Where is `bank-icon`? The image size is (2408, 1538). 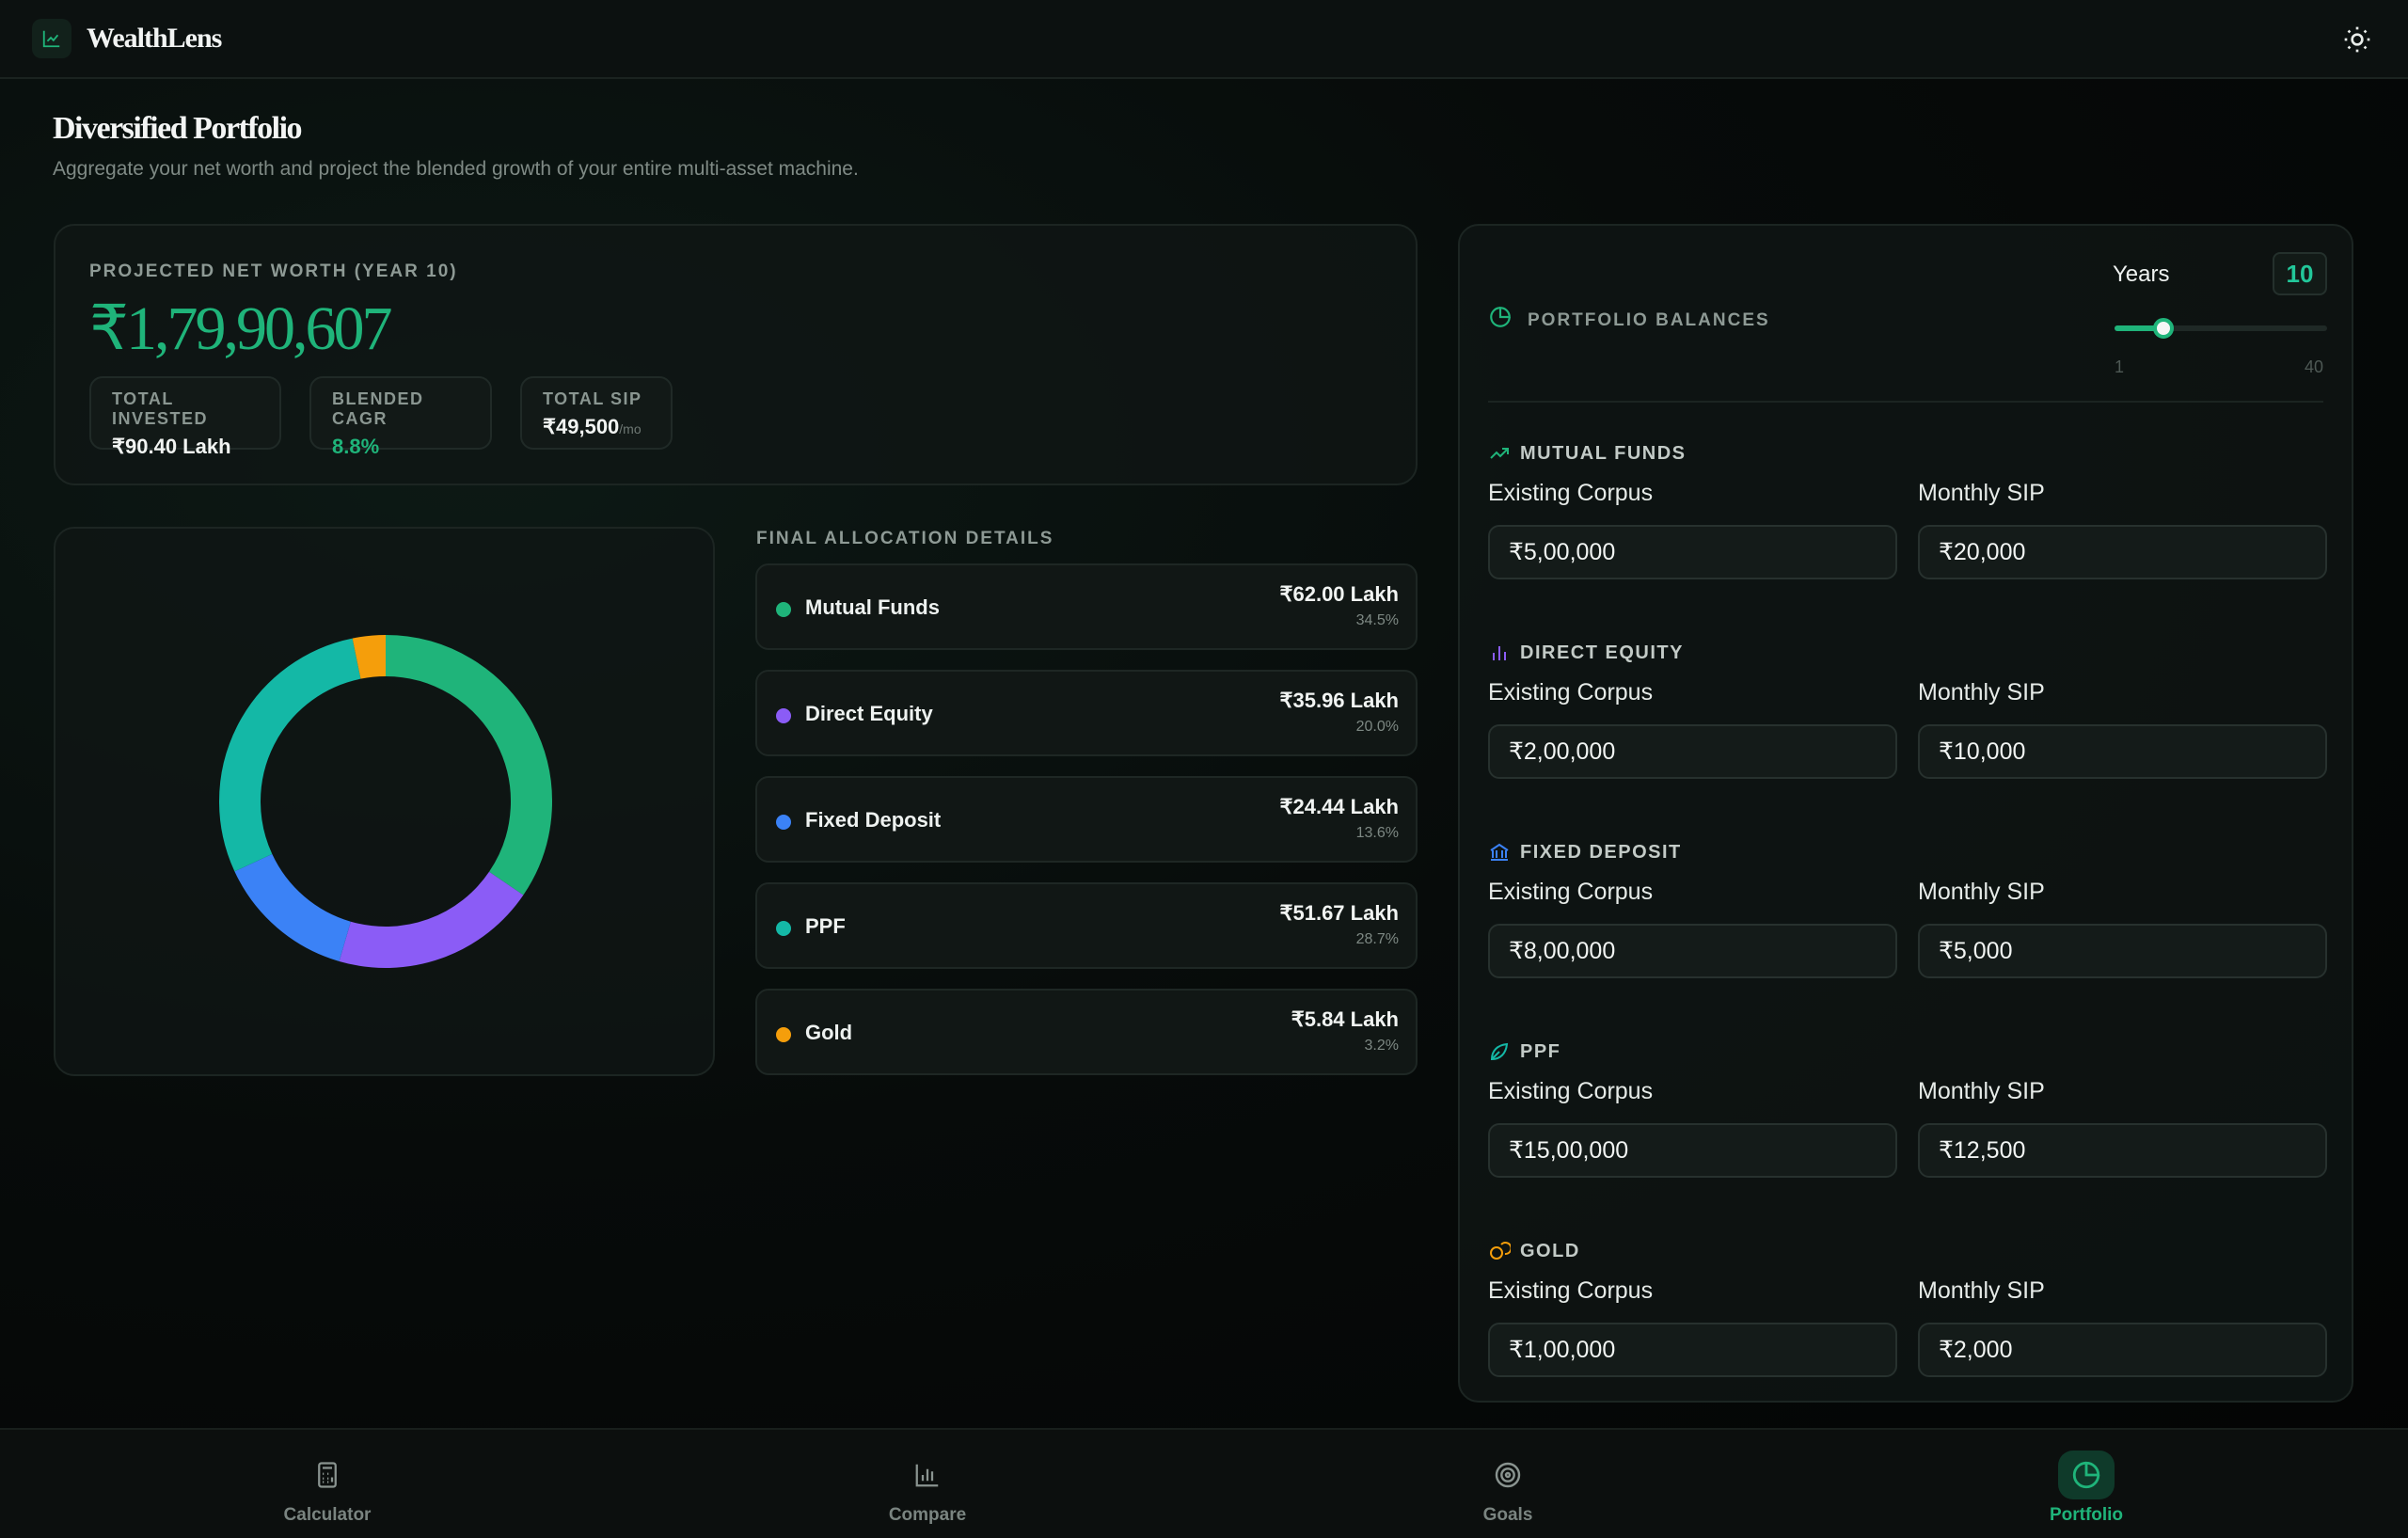 bank-icon is located at coordinates (1500, 852).